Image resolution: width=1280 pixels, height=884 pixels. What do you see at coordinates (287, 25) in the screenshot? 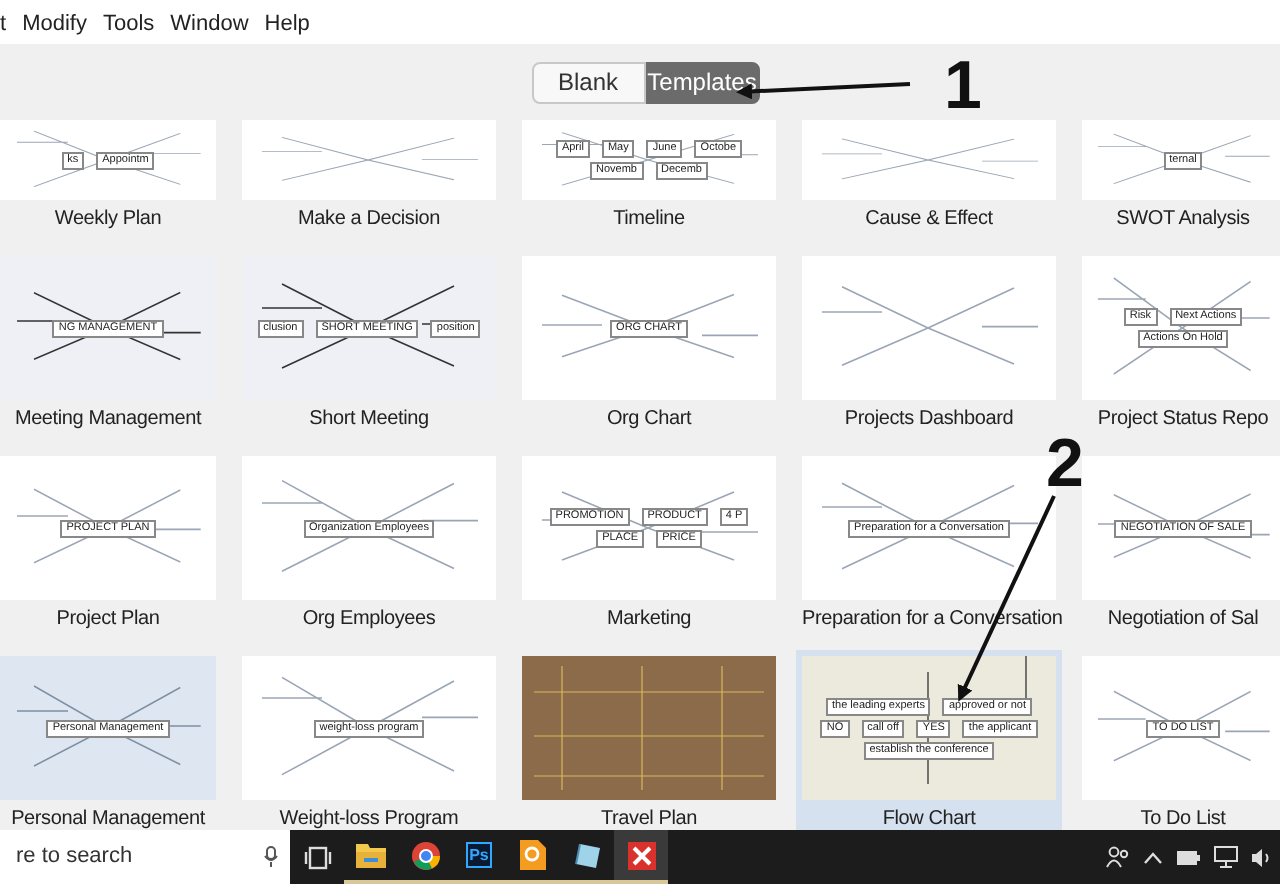
I see `menu-item: Help` at bounding box center [287, 25].